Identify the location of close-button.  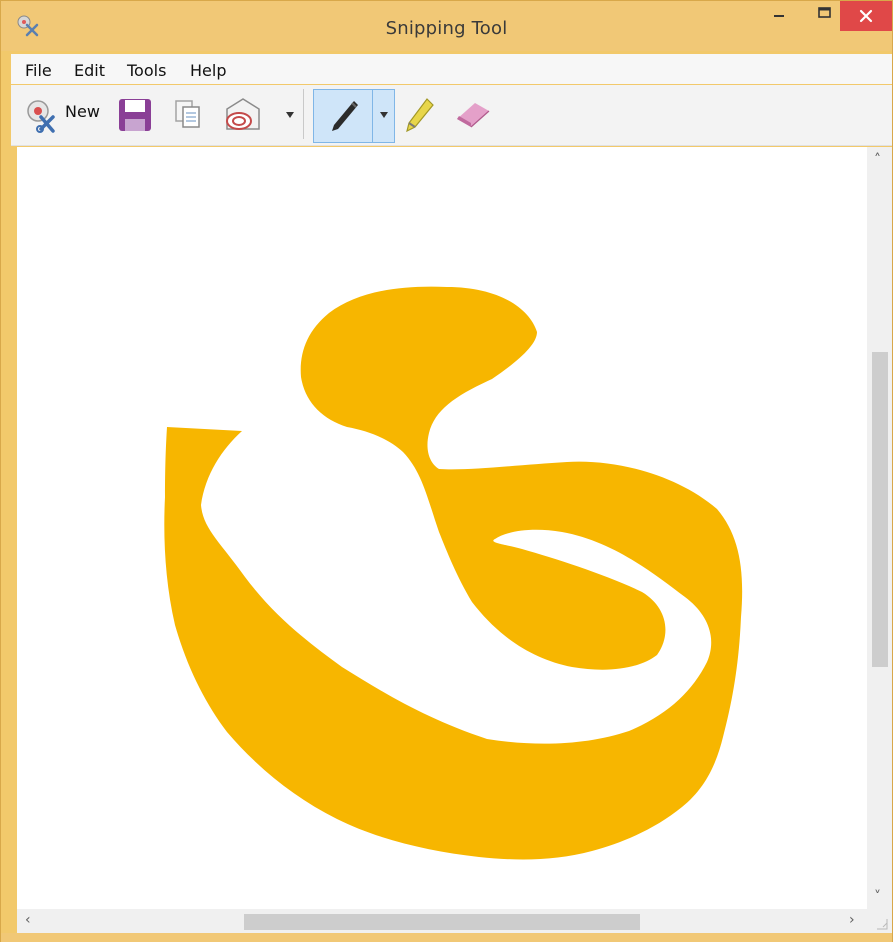
(866, 16).